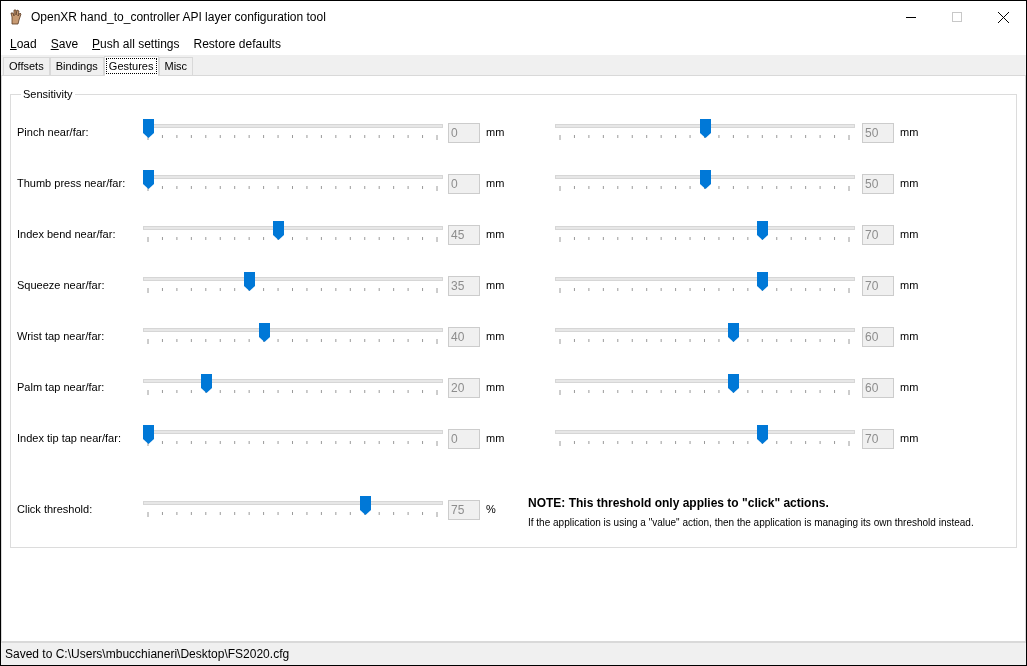 The image size is (1027, 666). What do you see at coordinates (1003, 17) in the screenshot?
I see `close-icon` at bounding box center [1003, 17].